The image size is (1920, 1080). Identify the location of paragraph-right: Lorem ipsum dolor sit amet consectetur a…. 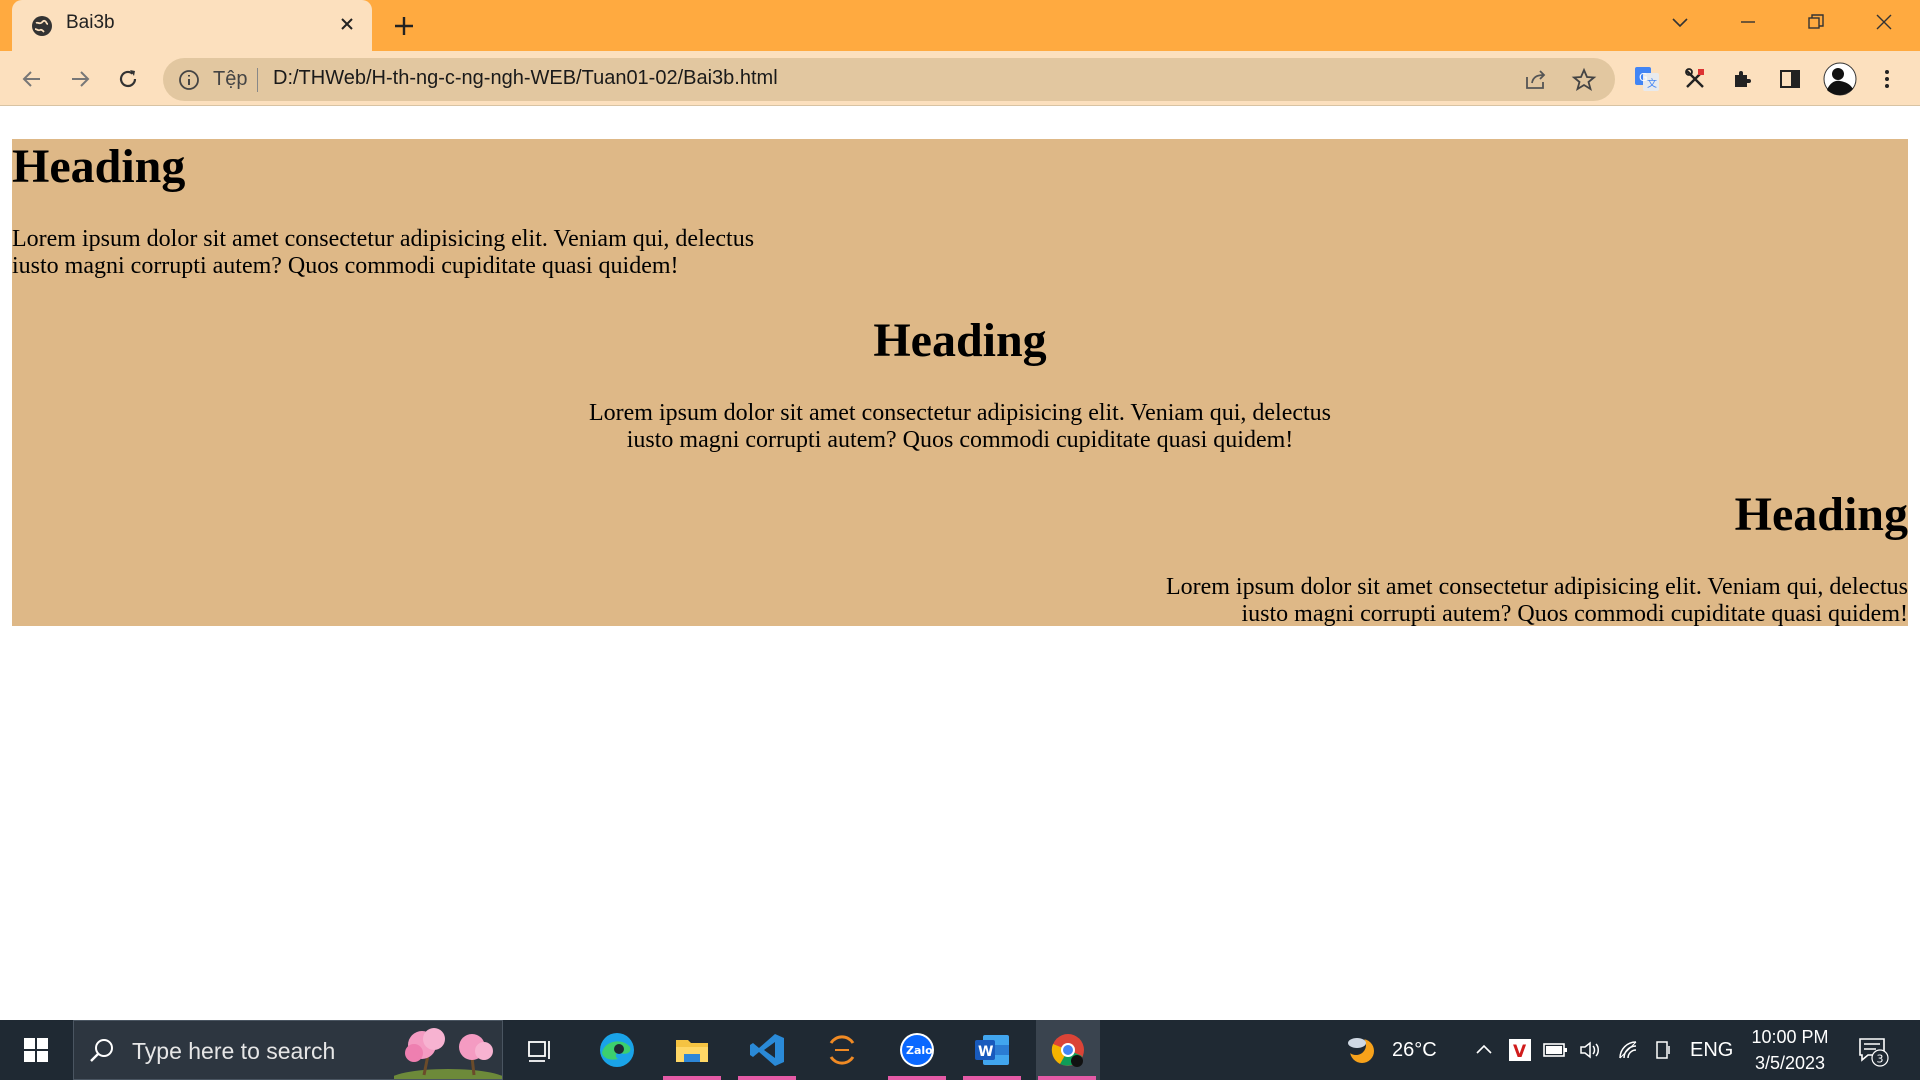
(1536, 600).